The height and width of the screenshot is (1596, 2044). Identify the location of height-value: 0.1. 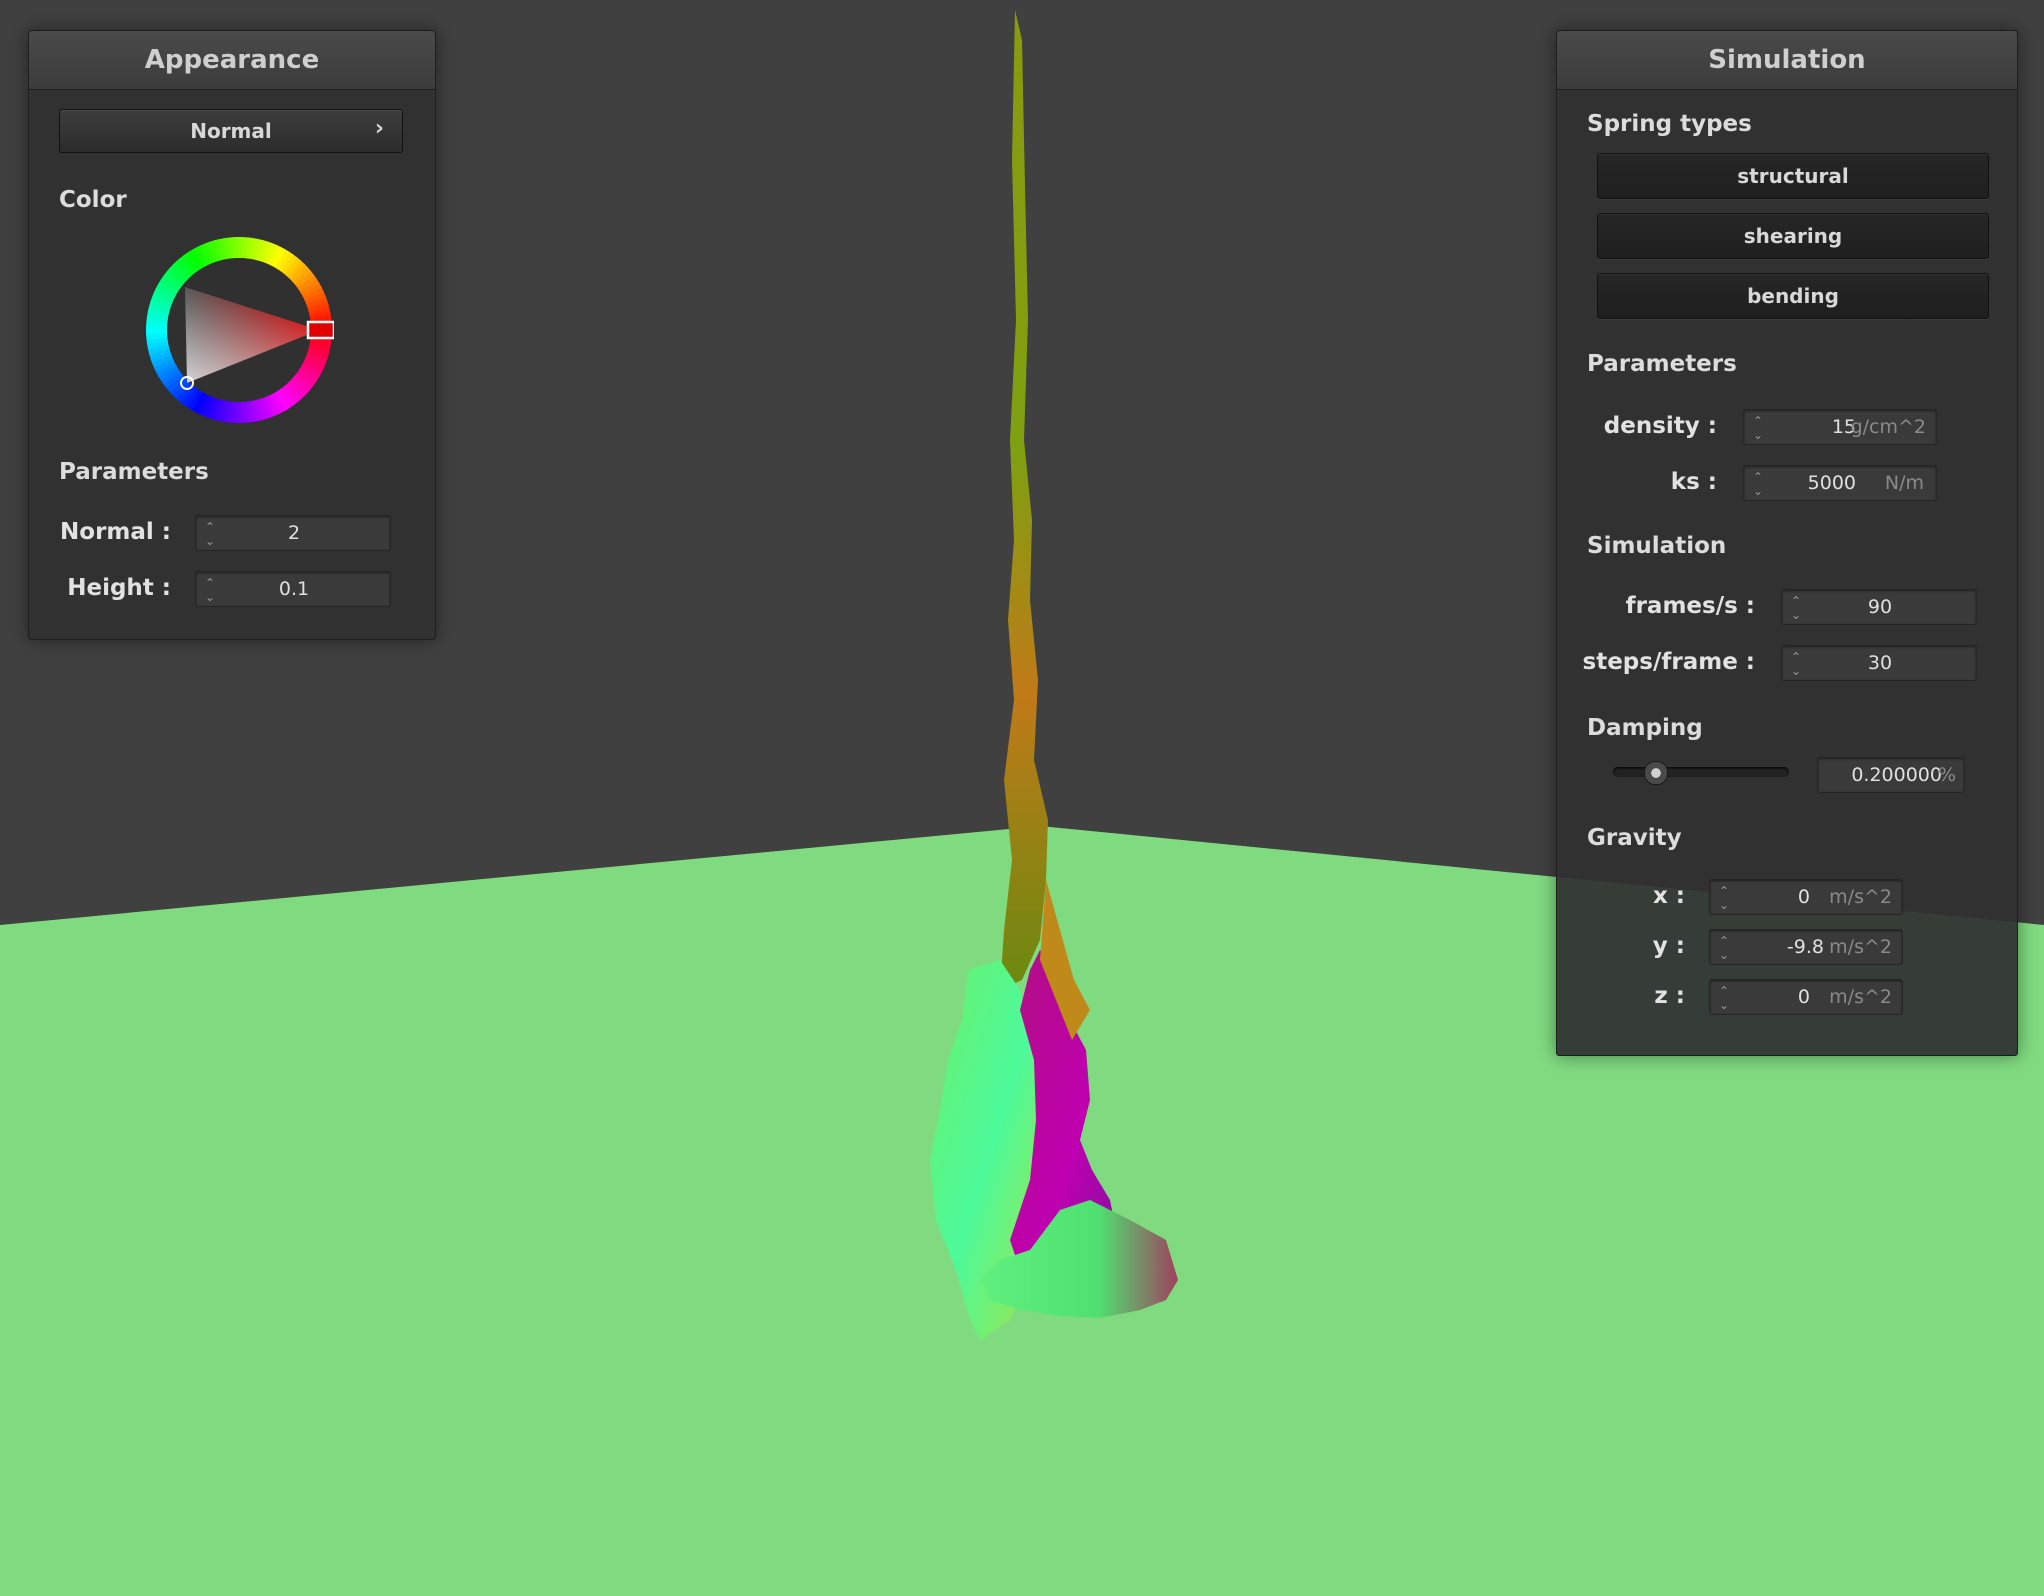
(294, 589).